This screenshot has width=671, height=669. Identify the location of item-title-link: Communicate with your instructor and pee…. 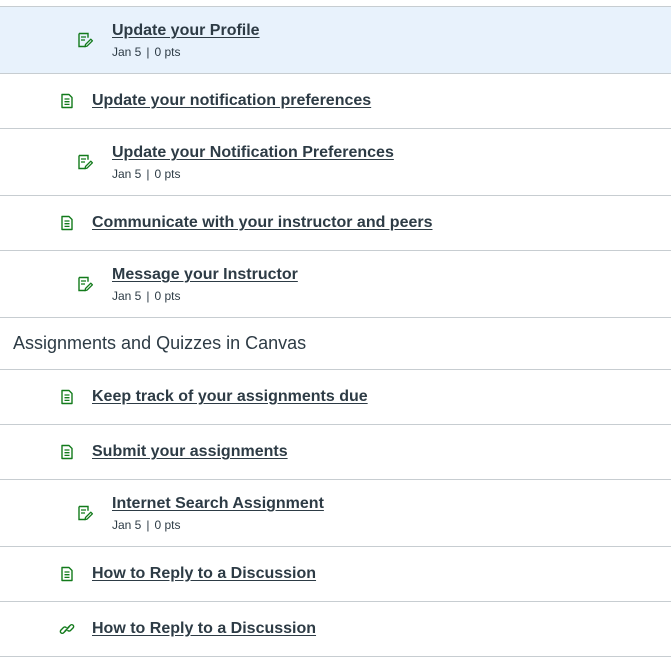
(262, 223).